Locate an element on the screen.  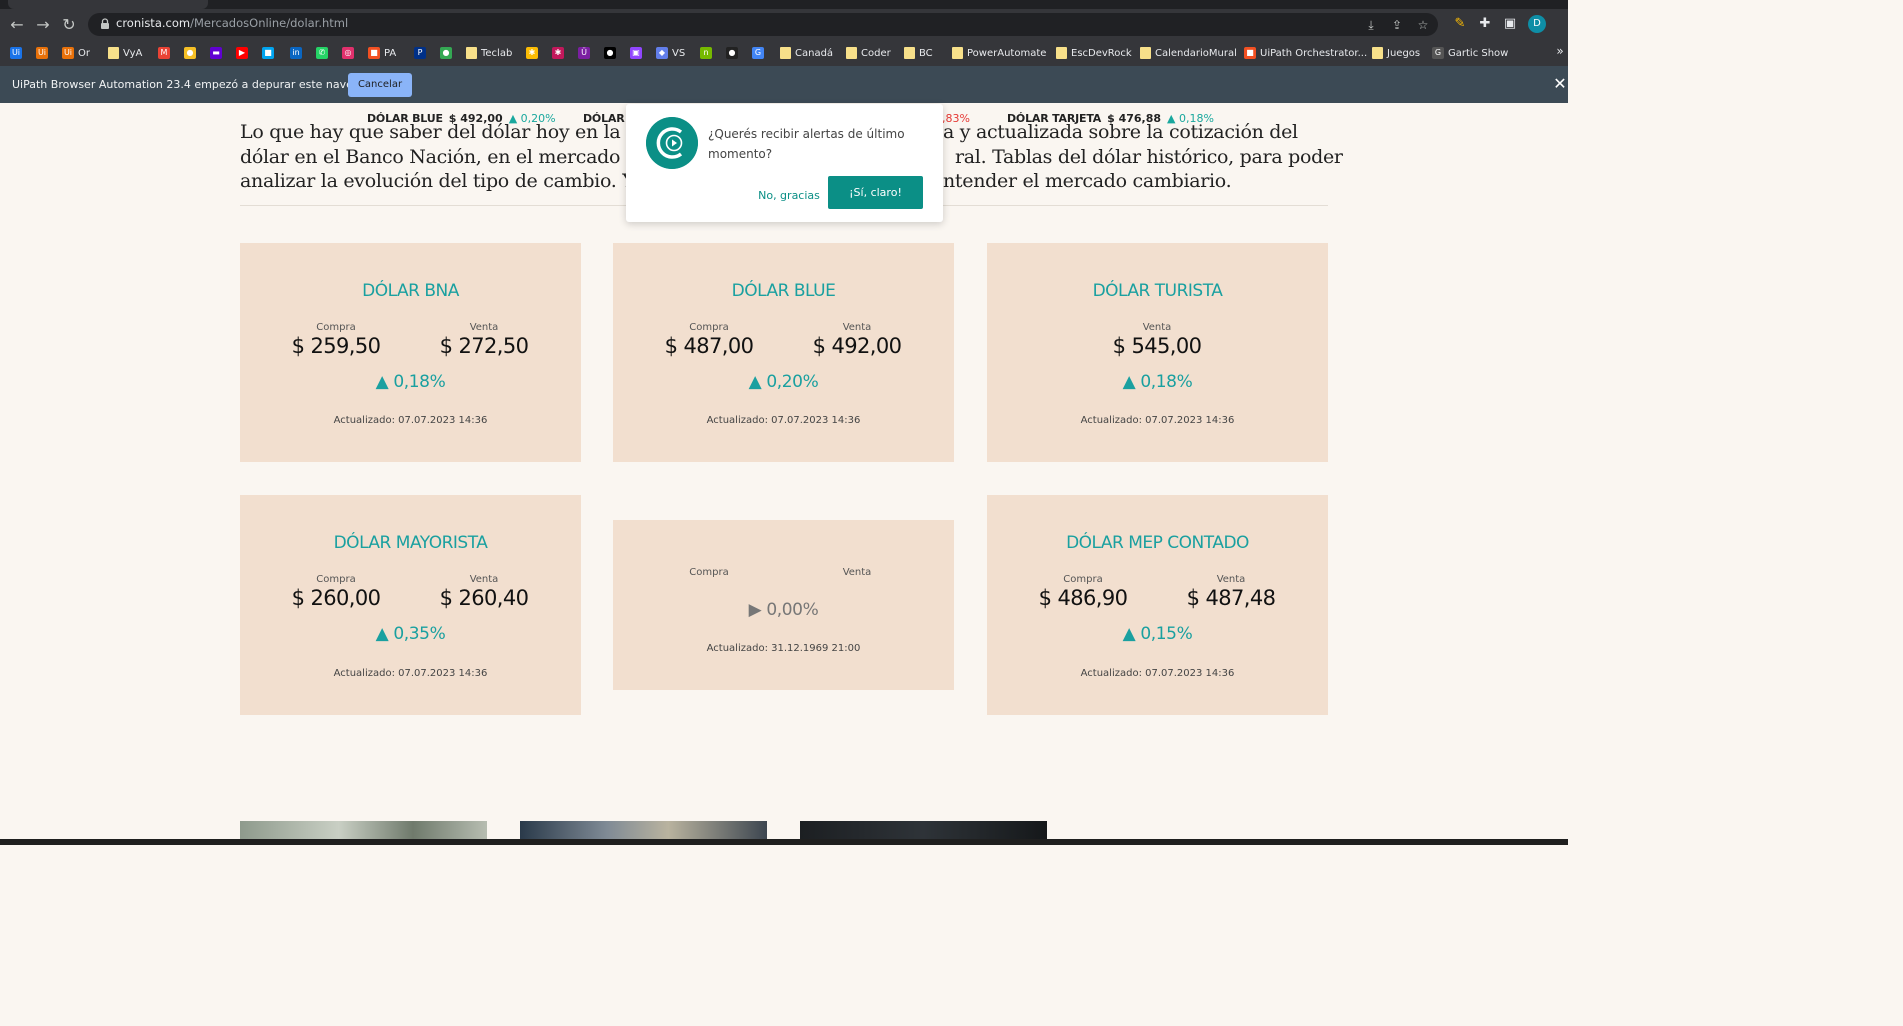
bookmark-item: ▶ is located at coordinates (242, 53).